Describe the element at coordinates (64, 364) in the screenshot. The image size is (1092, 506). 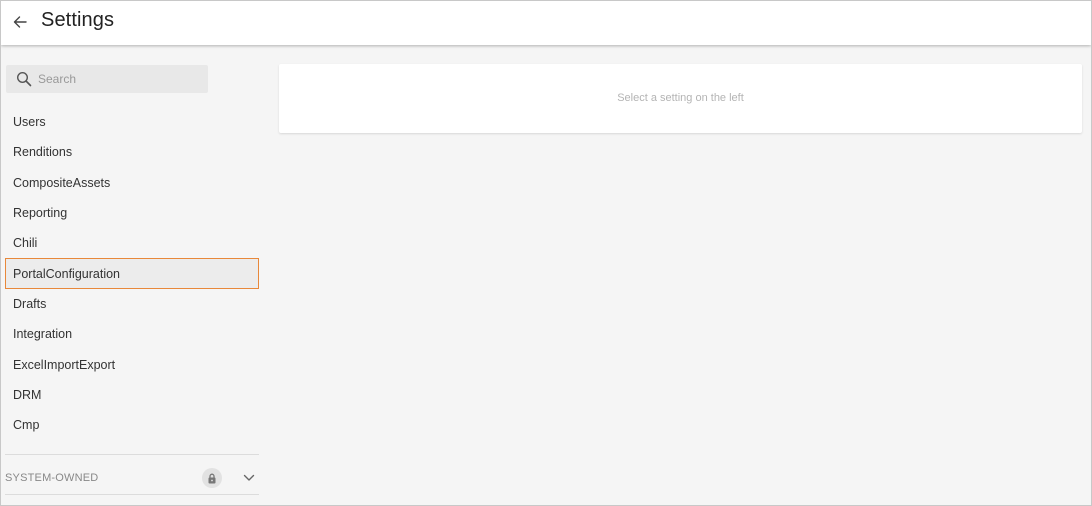
I see `sidebar-item-label: ExcelImportExport` at that location.